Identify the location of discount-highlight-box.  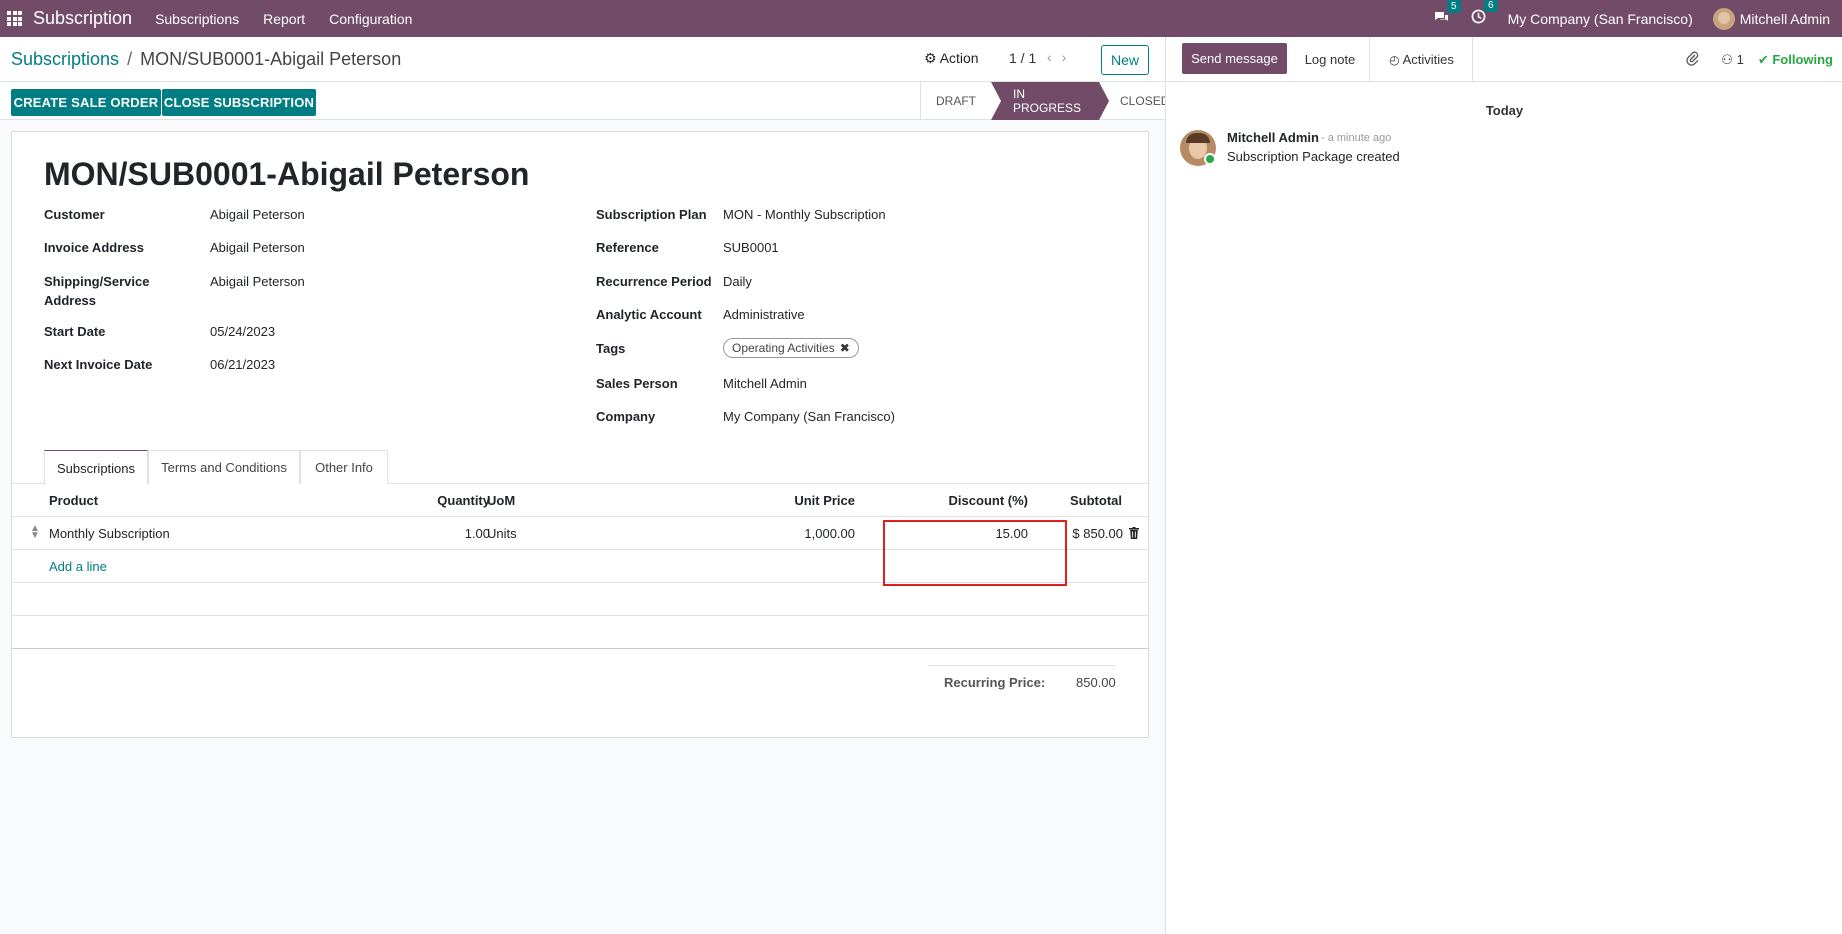
(975, 553).